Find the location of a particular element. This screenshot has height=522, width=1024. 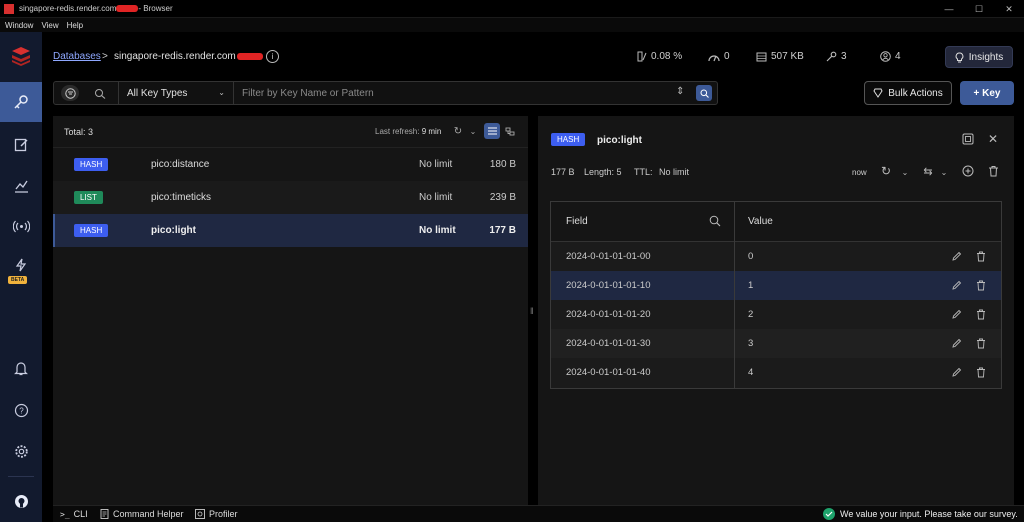

fullscreen-icon is located at coordinates (968, 139).